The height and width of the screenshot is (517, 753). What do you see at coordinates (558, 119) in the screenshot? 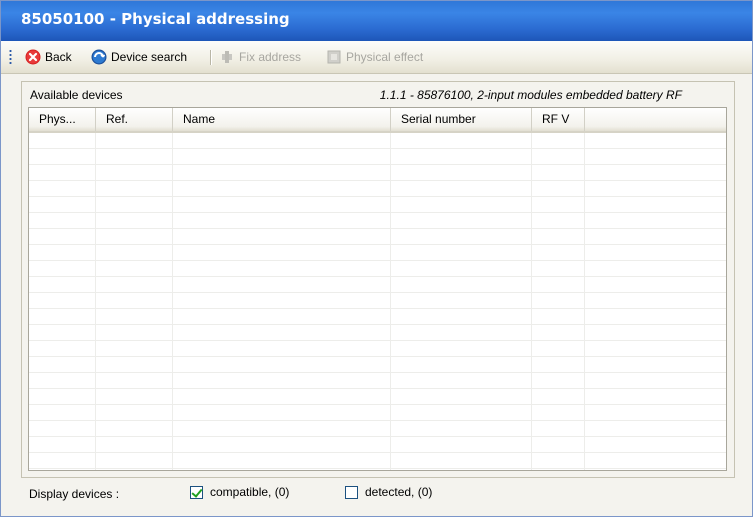
I see `column-header-rf-v: RF V` at bounding box center [558, 119].